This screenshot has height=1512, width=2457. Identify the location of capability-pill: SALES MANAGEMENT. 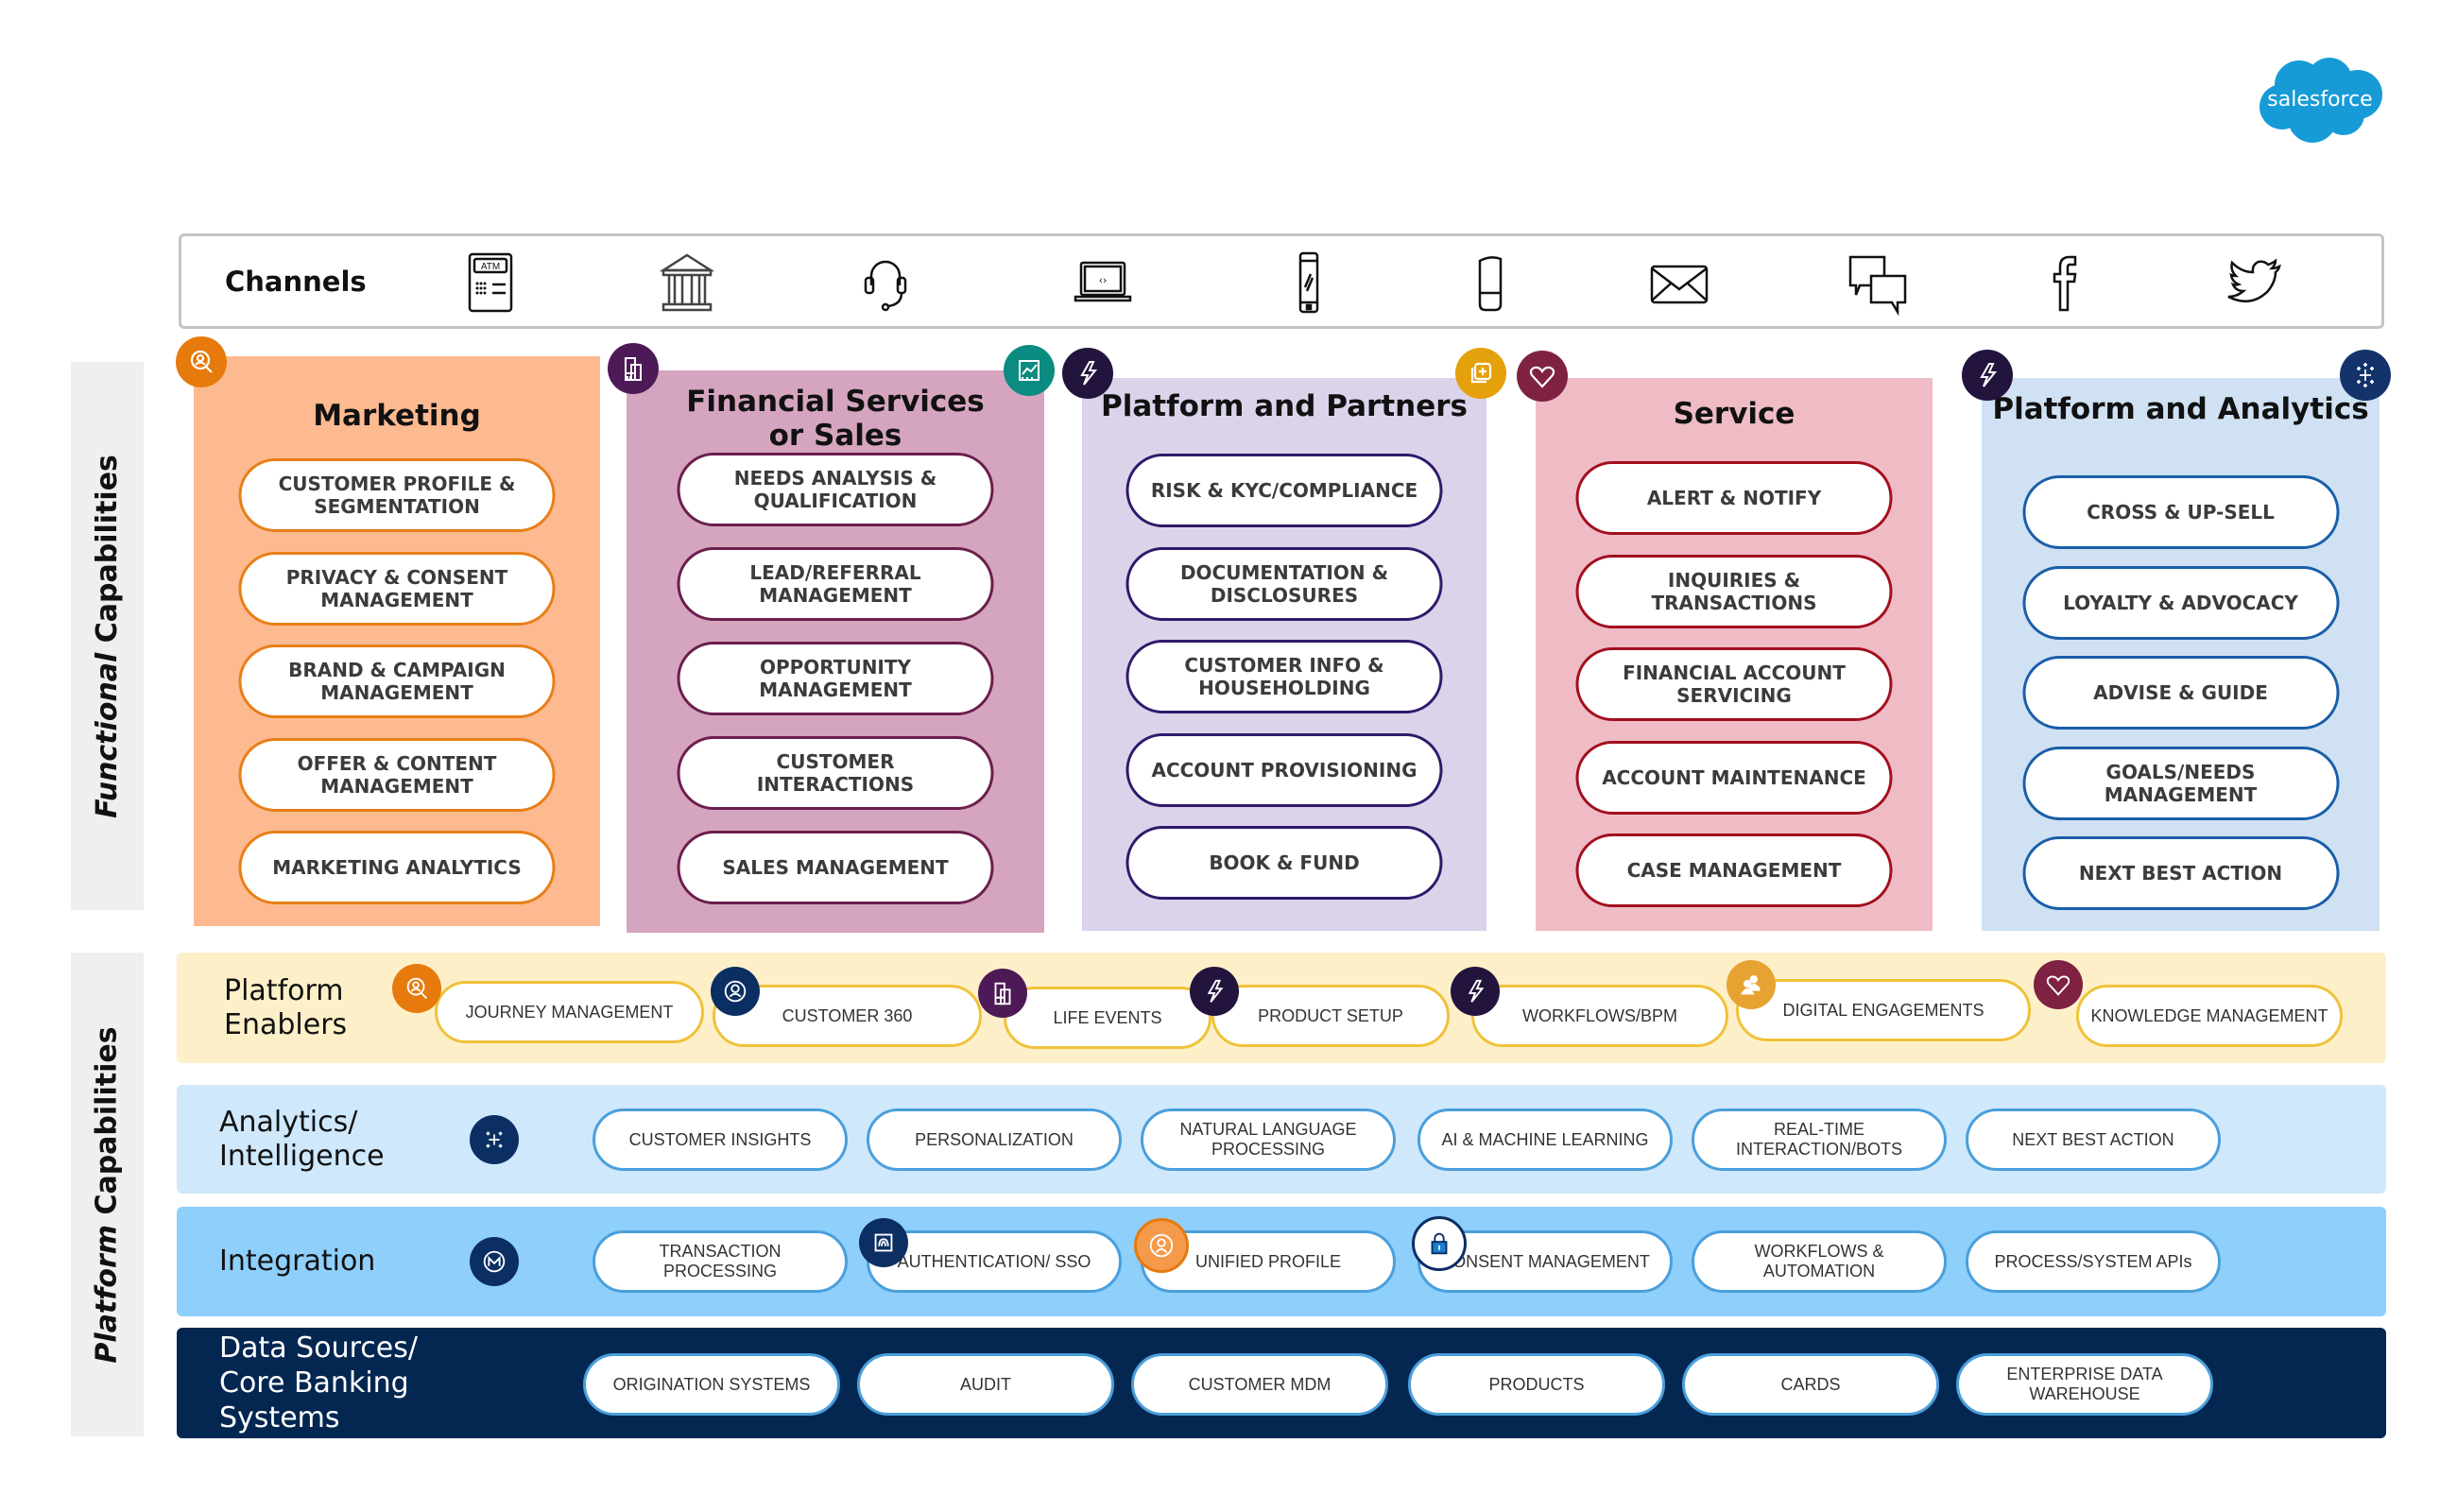
(835, 867).